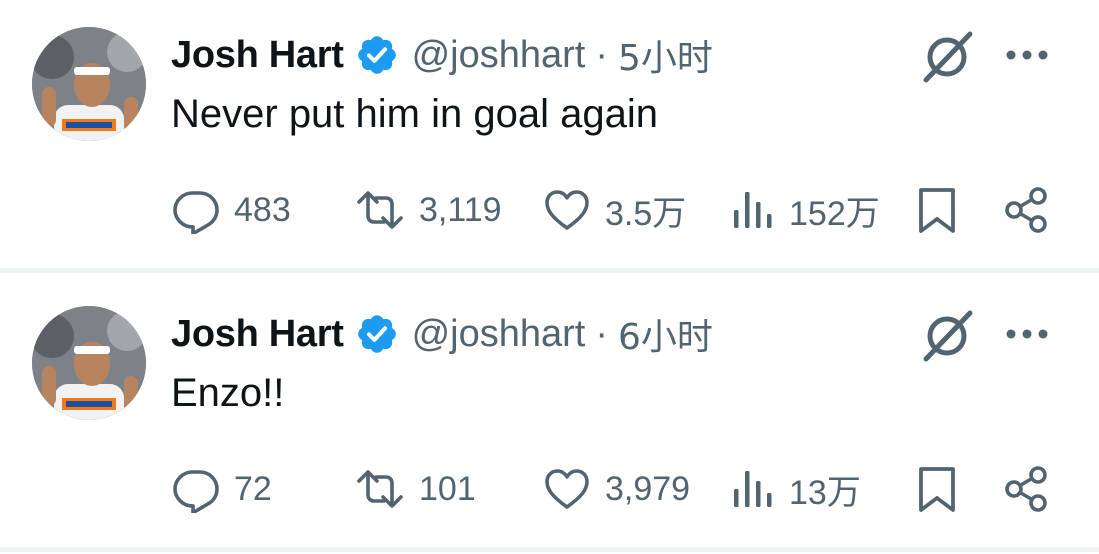 The height and width of the screenshot is (554, 1099). I want to click on reply-button: 72, so click(222, 489).